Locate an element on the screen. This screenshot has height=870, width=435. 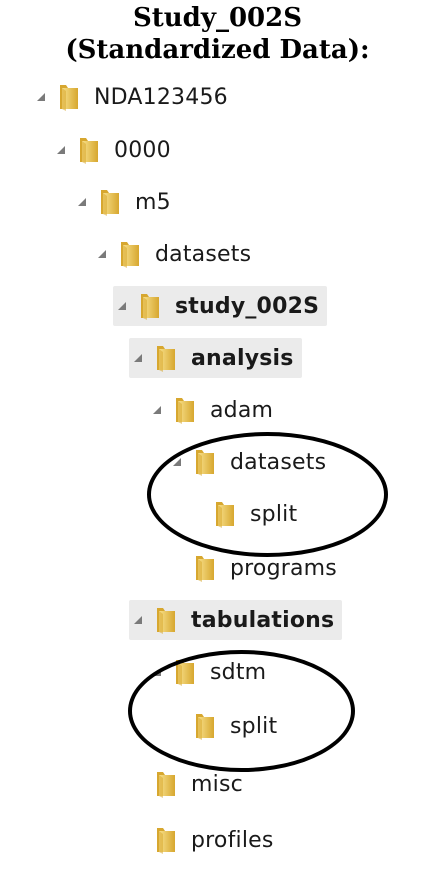
tree-node-adam-datasets: datasets is located at coordinates (247, 462).